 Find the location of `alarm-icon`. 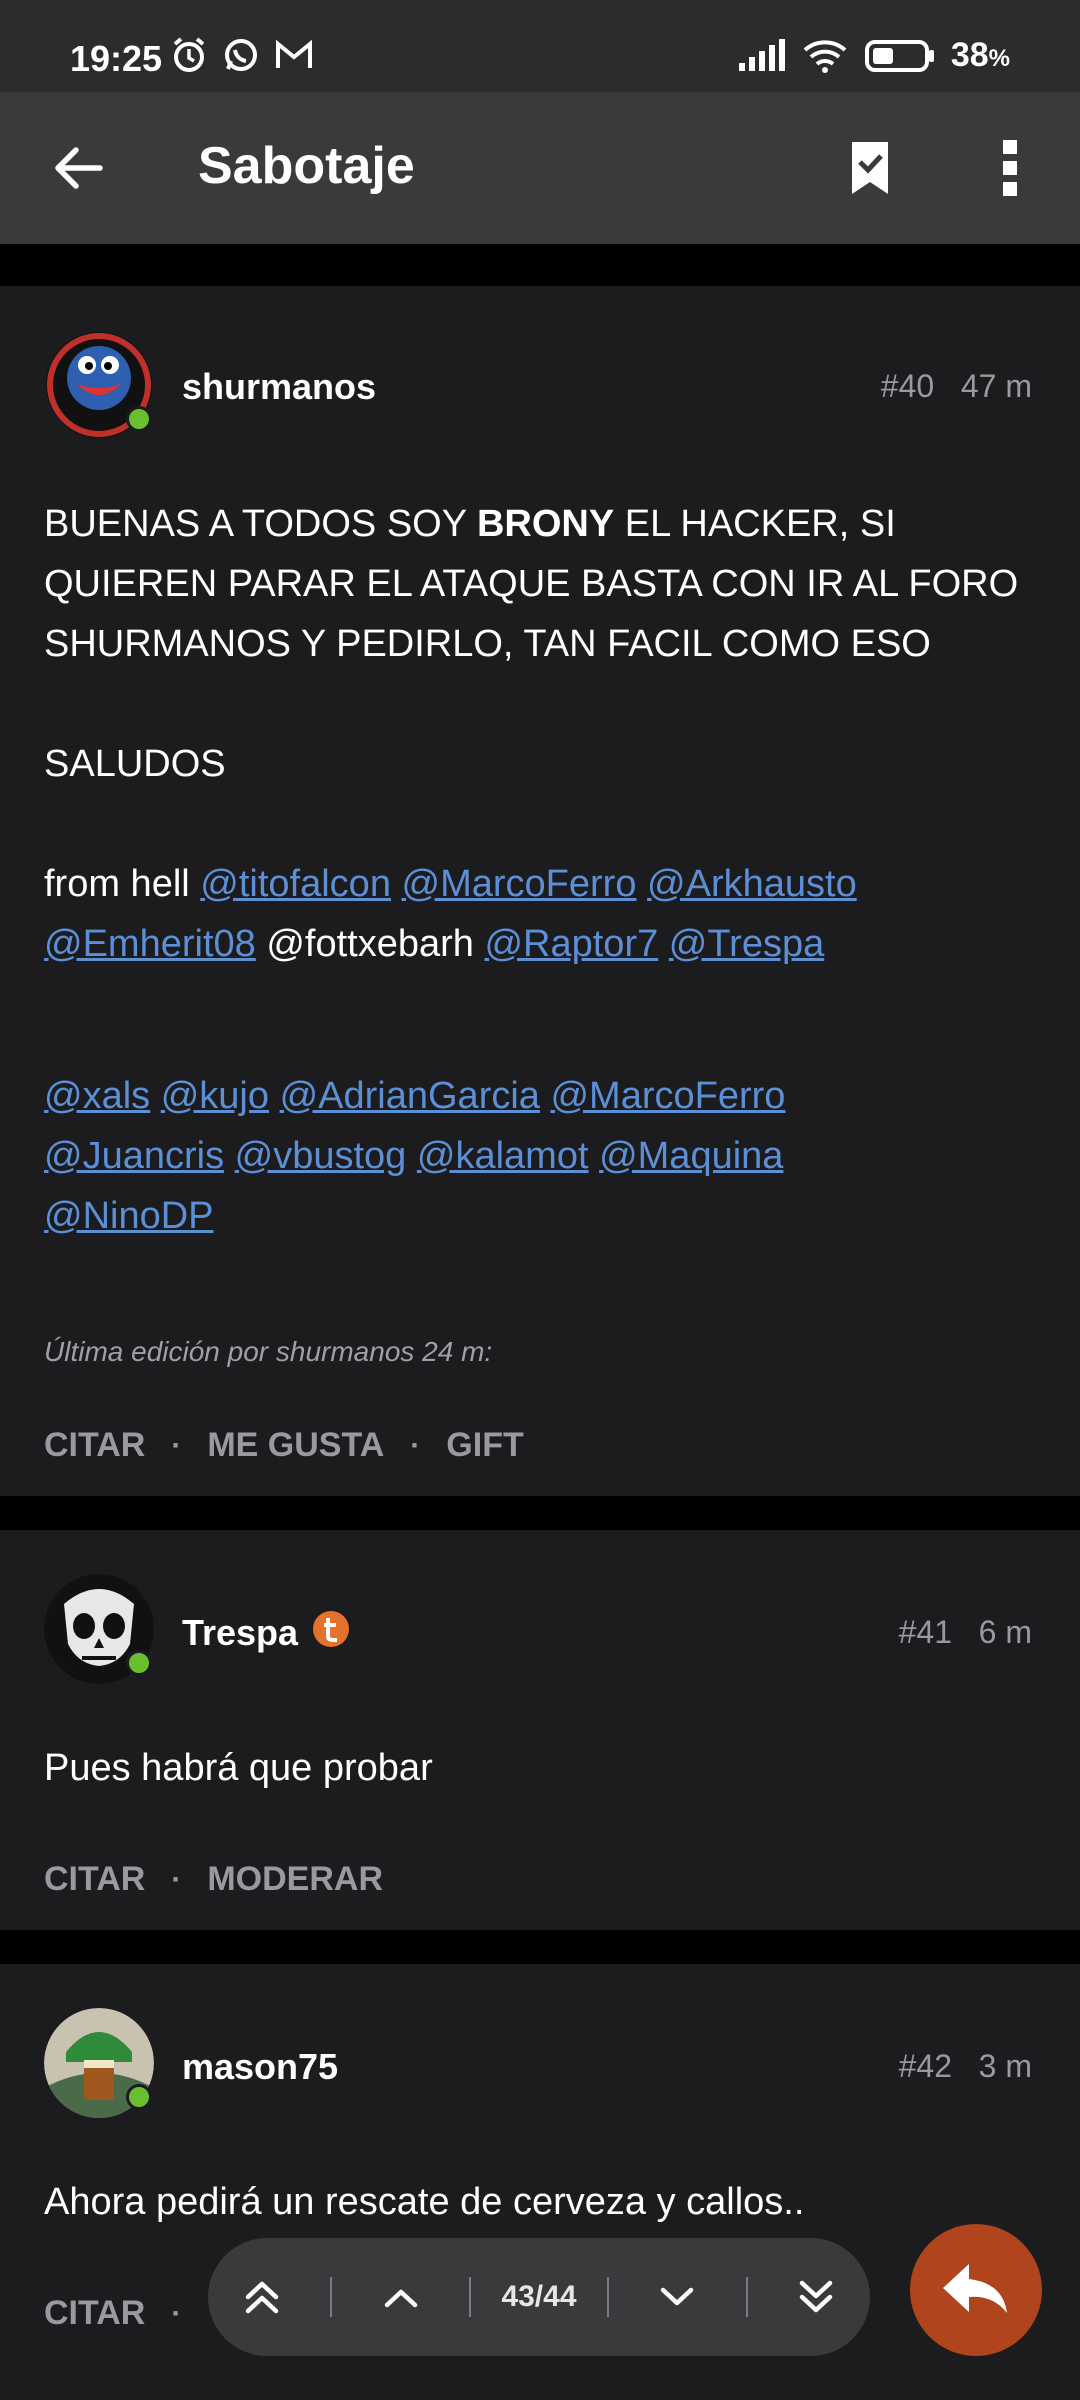

alarm-icon is located at coordinates (189, 54).